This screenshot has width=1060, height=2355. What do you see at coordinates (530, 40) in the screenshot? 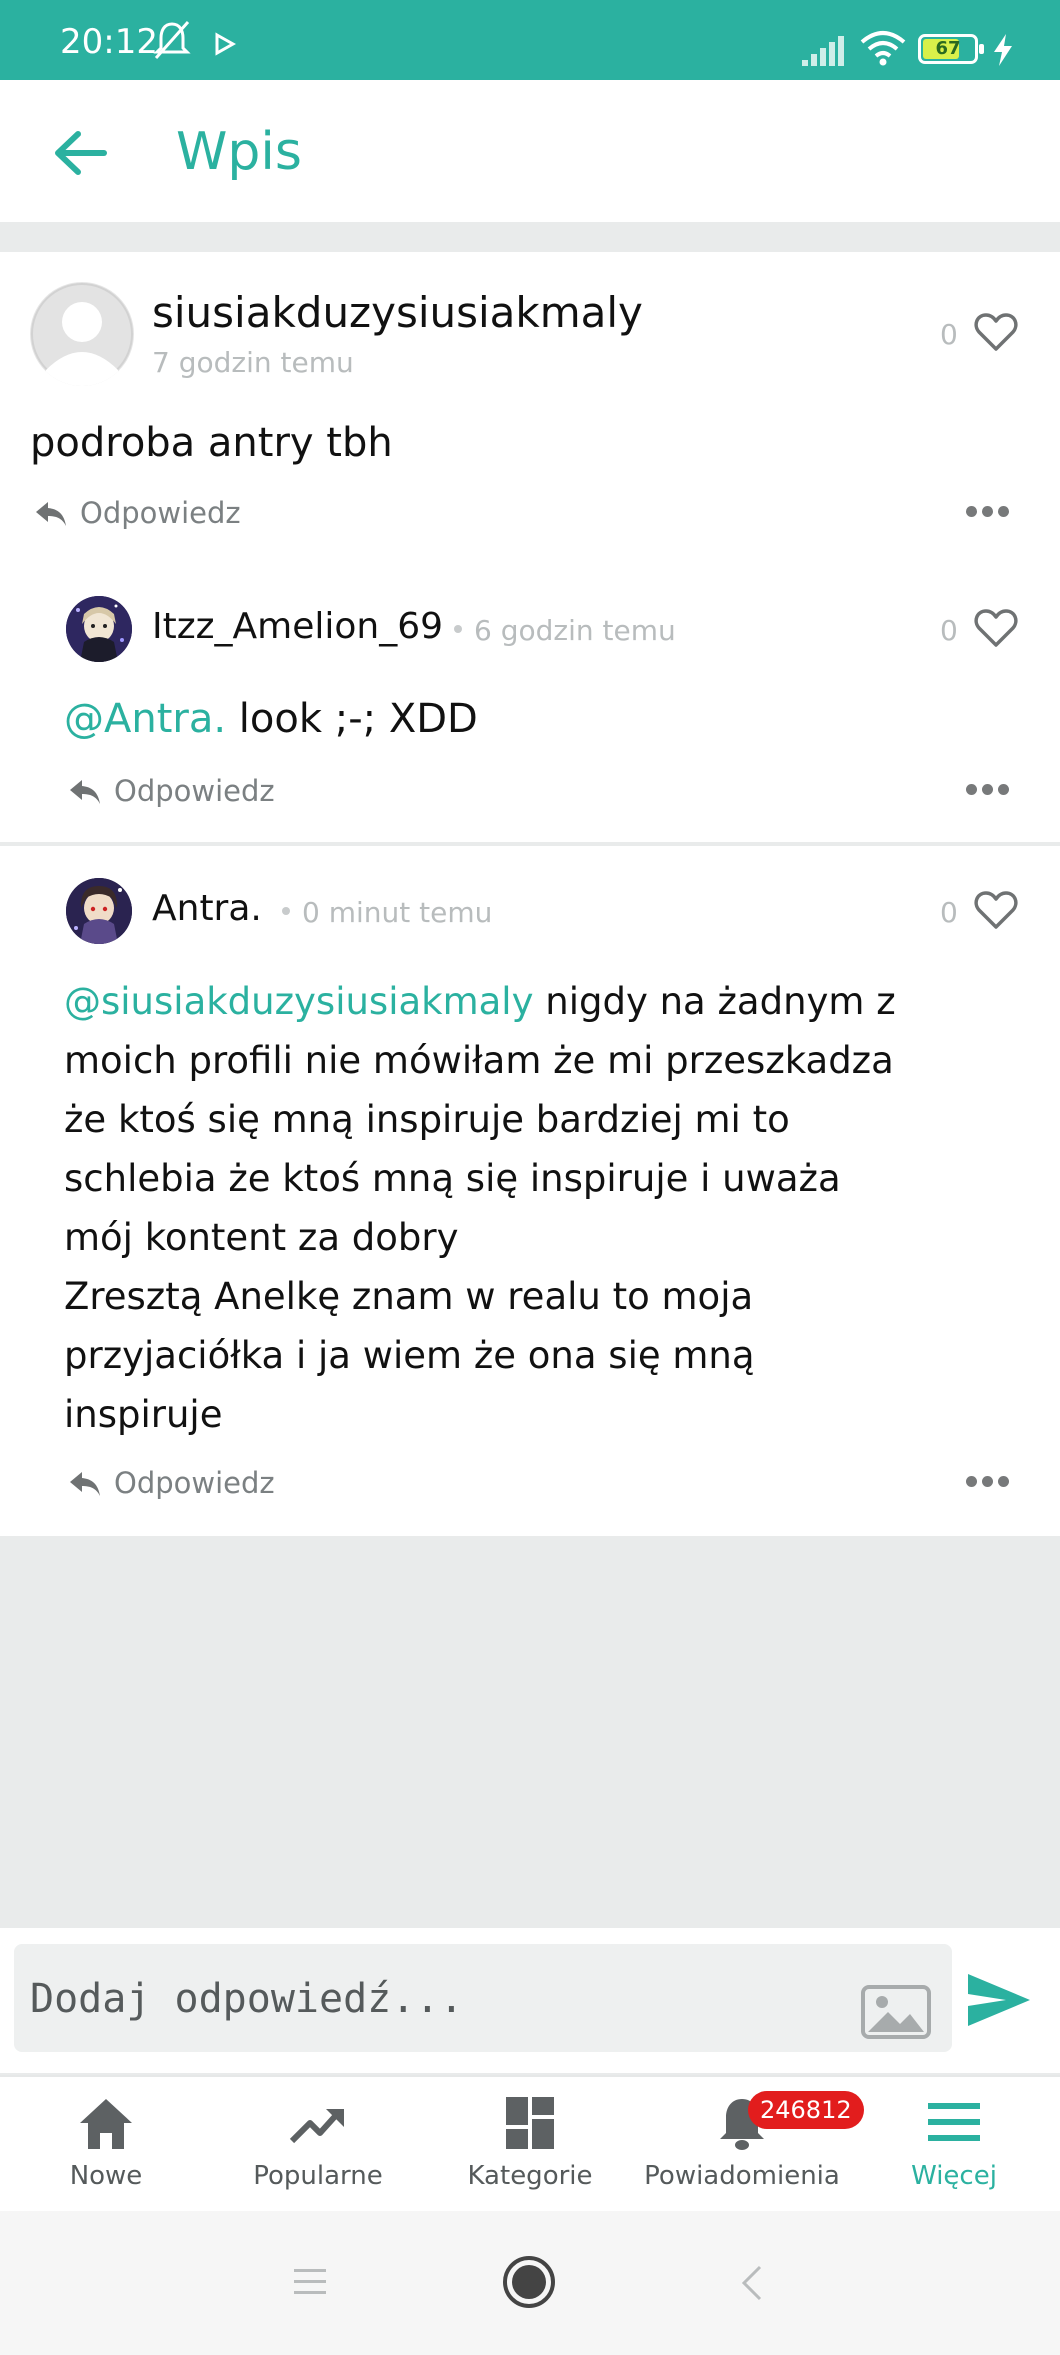
I see `status-bar: 20:12 67` at bounding box center [530, 40].